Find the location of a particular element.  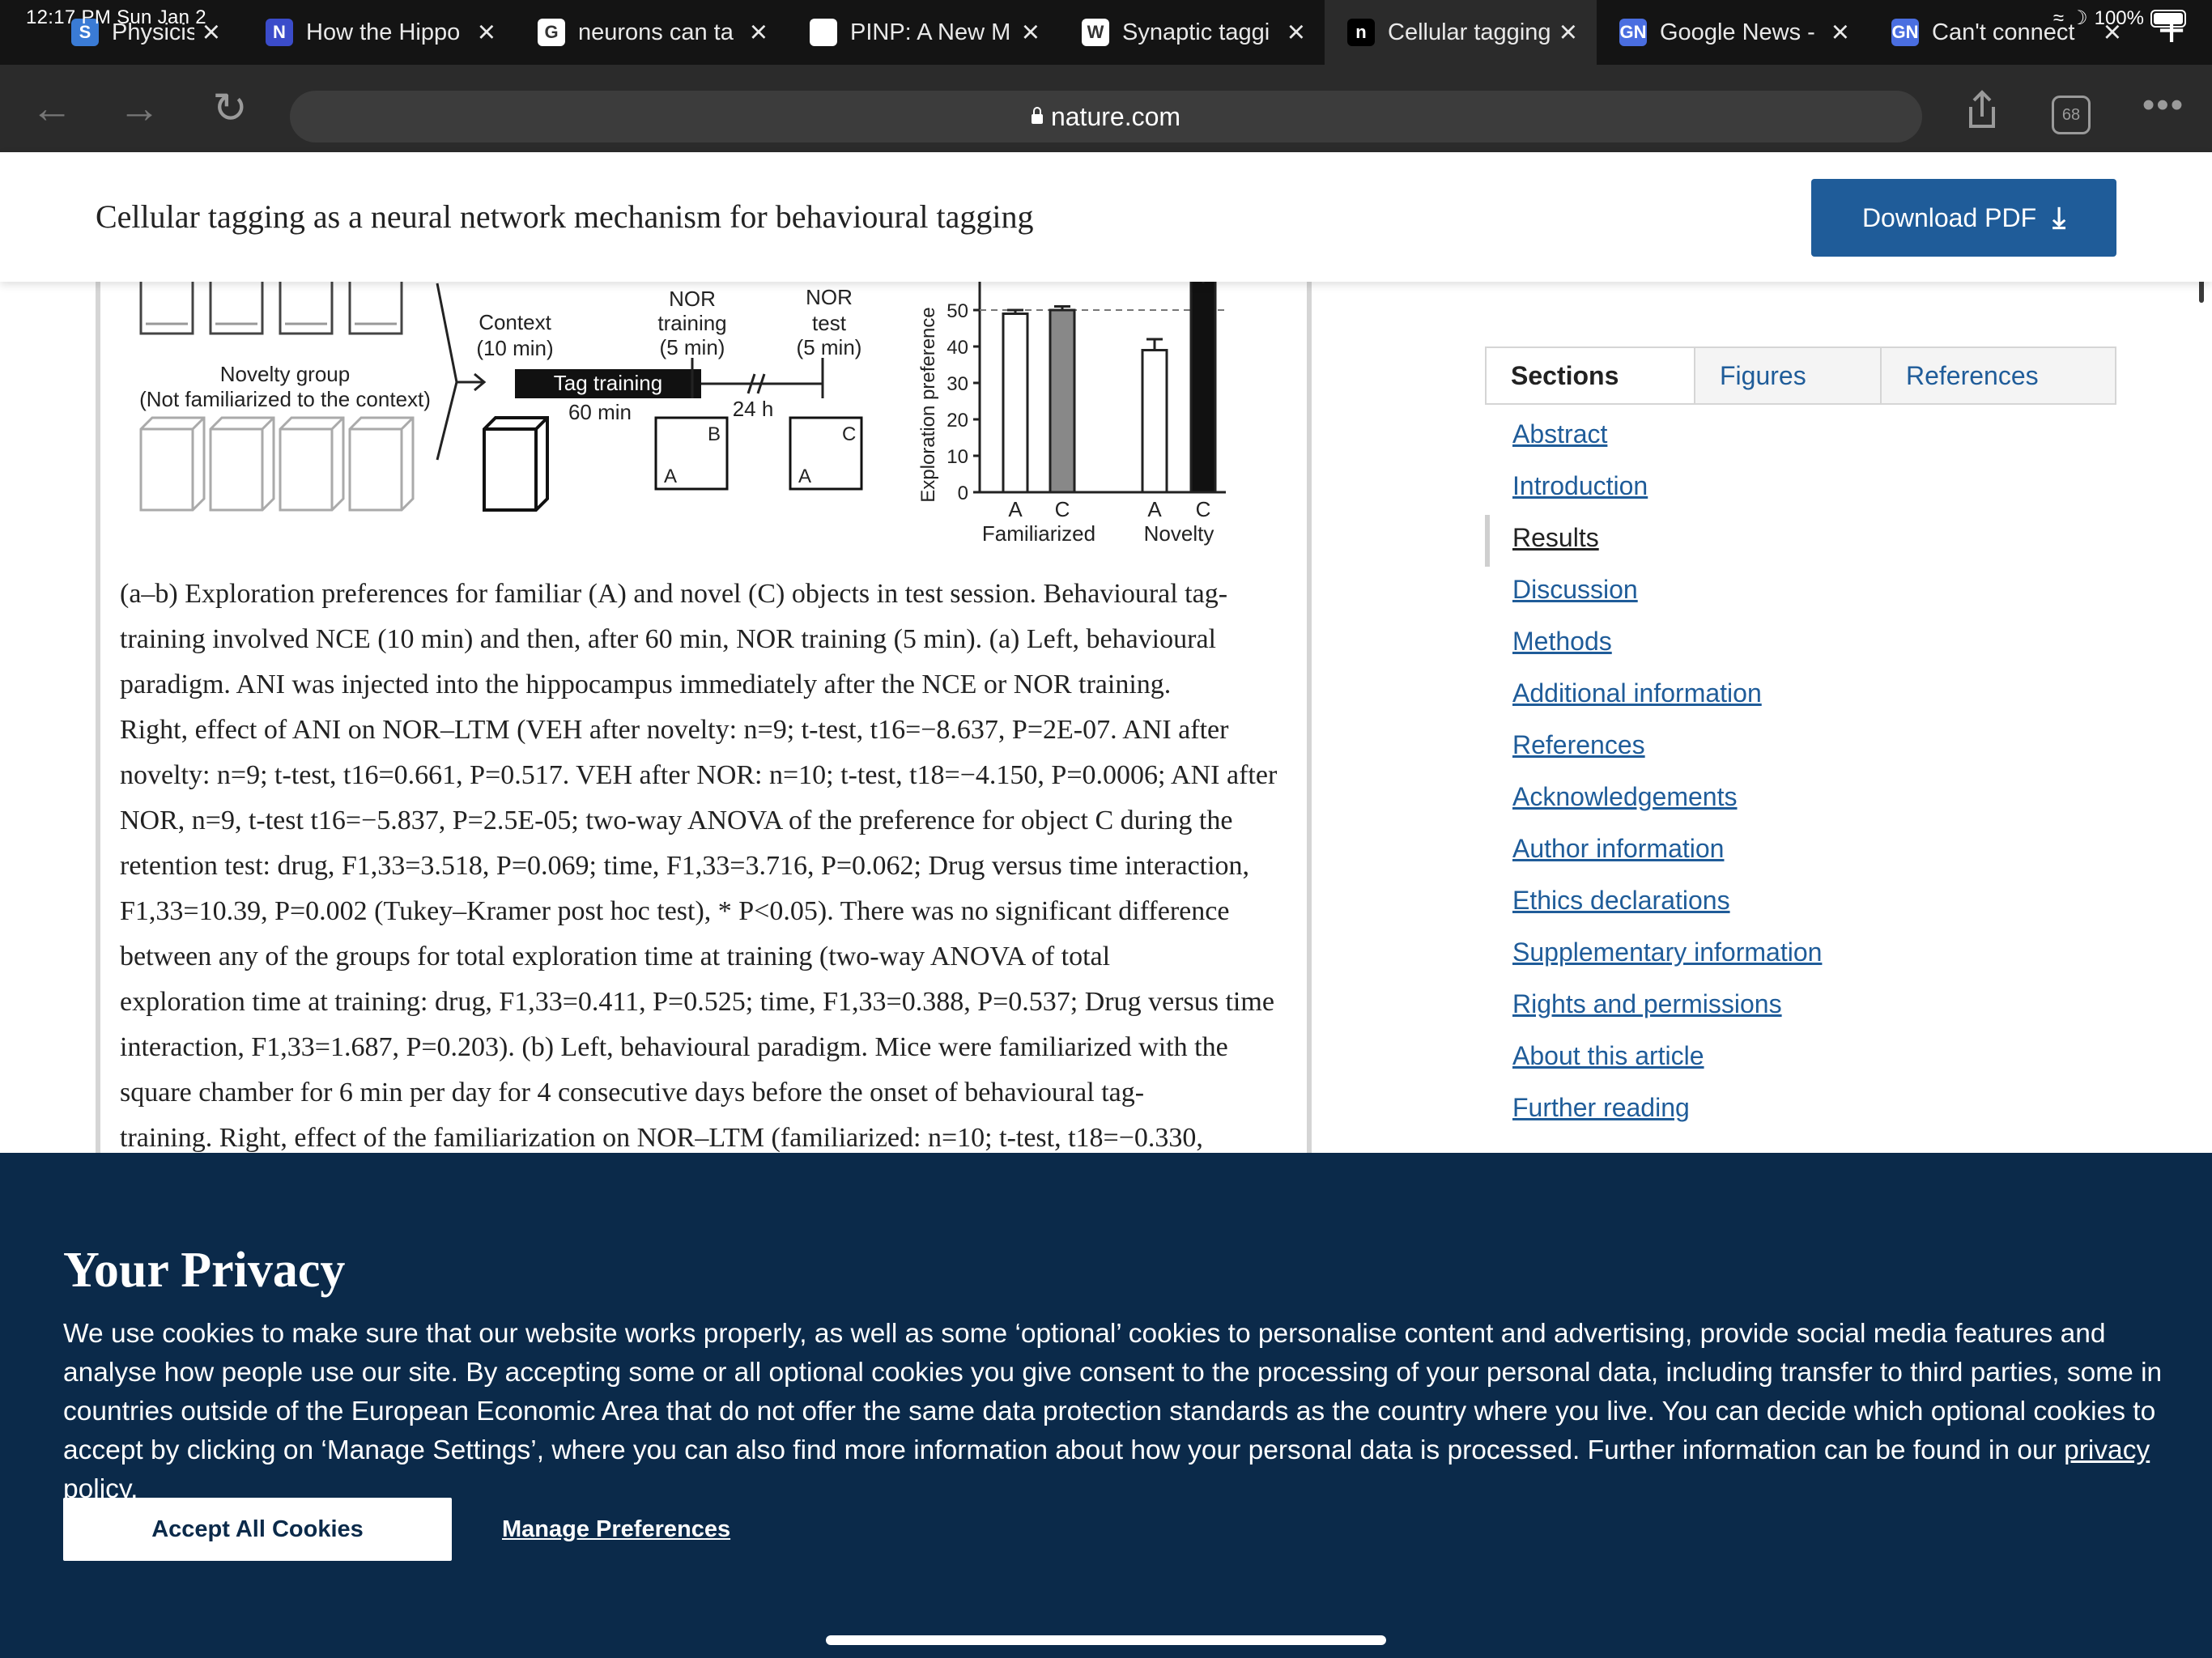

nor-test-time: (5 min) is located at coordinates (829, 347).